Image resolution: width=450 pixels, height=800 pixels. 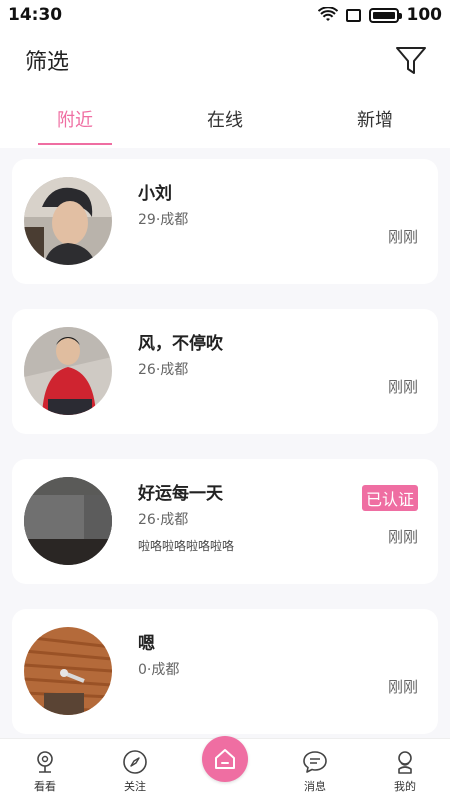 What do you see at coordinates (75, 119) in the screenshot?
I see `tab-nearby: 附近` at bounding box center [75, 119].